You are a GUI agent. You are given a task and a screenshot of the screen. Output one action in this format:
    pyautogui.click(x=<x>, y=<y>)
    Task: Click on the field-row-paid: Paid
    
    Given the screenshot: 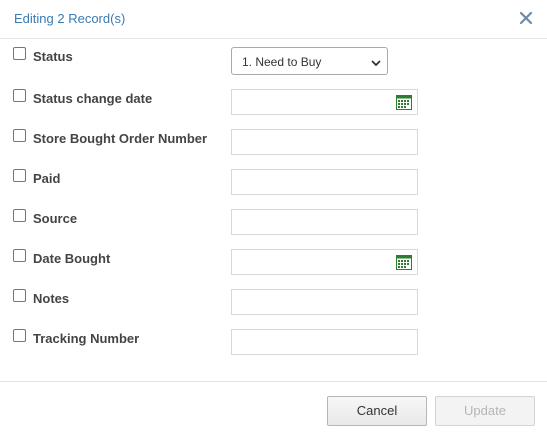 What is the action you would take?
    pyautogui.click(x=273, y=183)
    